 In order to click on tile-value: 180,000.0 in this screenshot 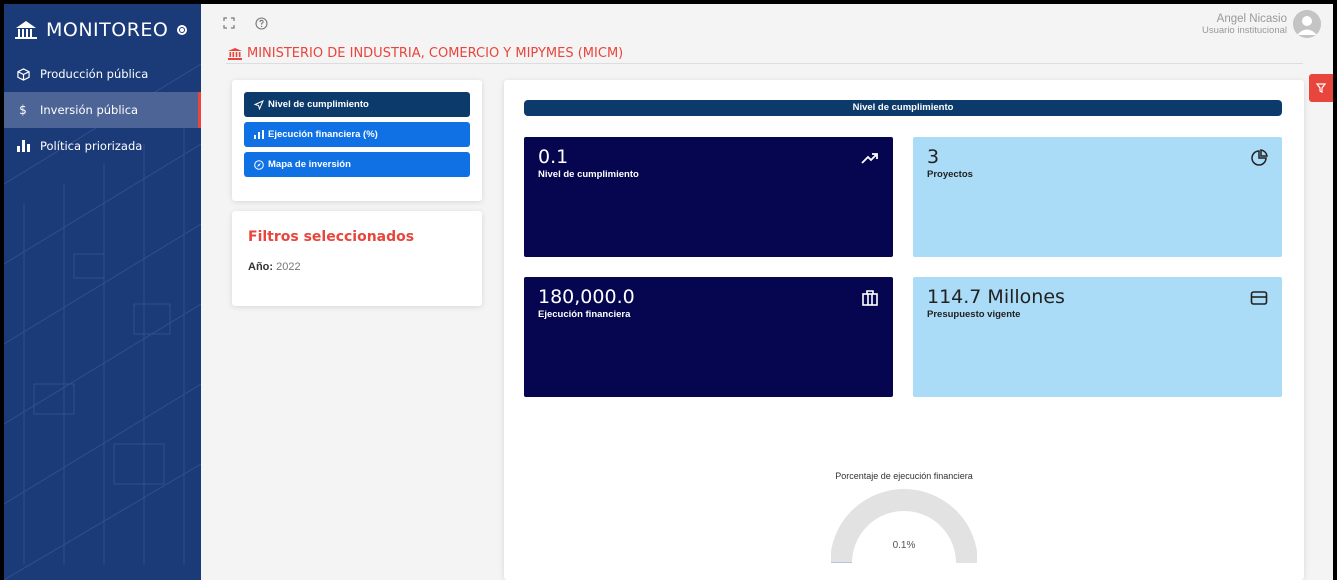, I will do `click(586, 297)`.